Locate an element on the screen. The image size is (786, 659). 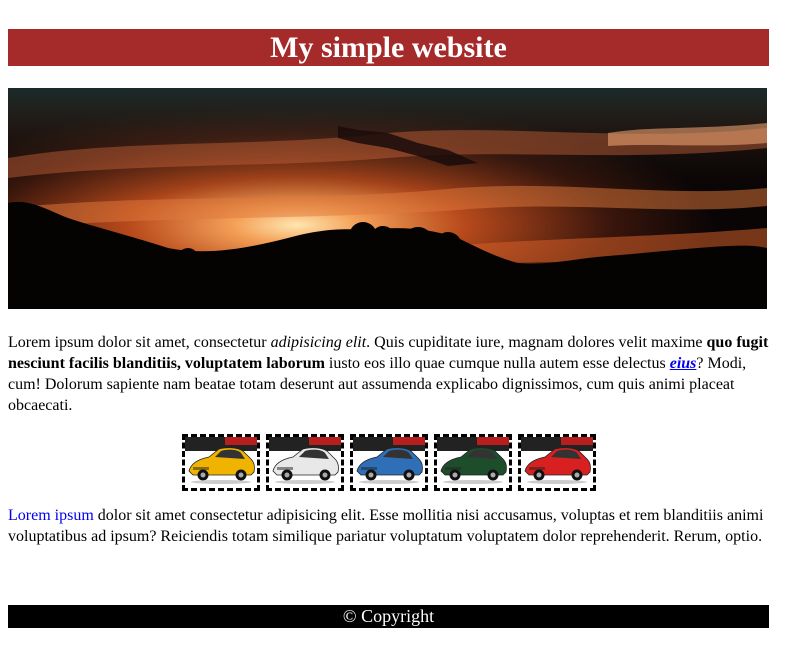
car-gallery is located at coordinates (388, 462).